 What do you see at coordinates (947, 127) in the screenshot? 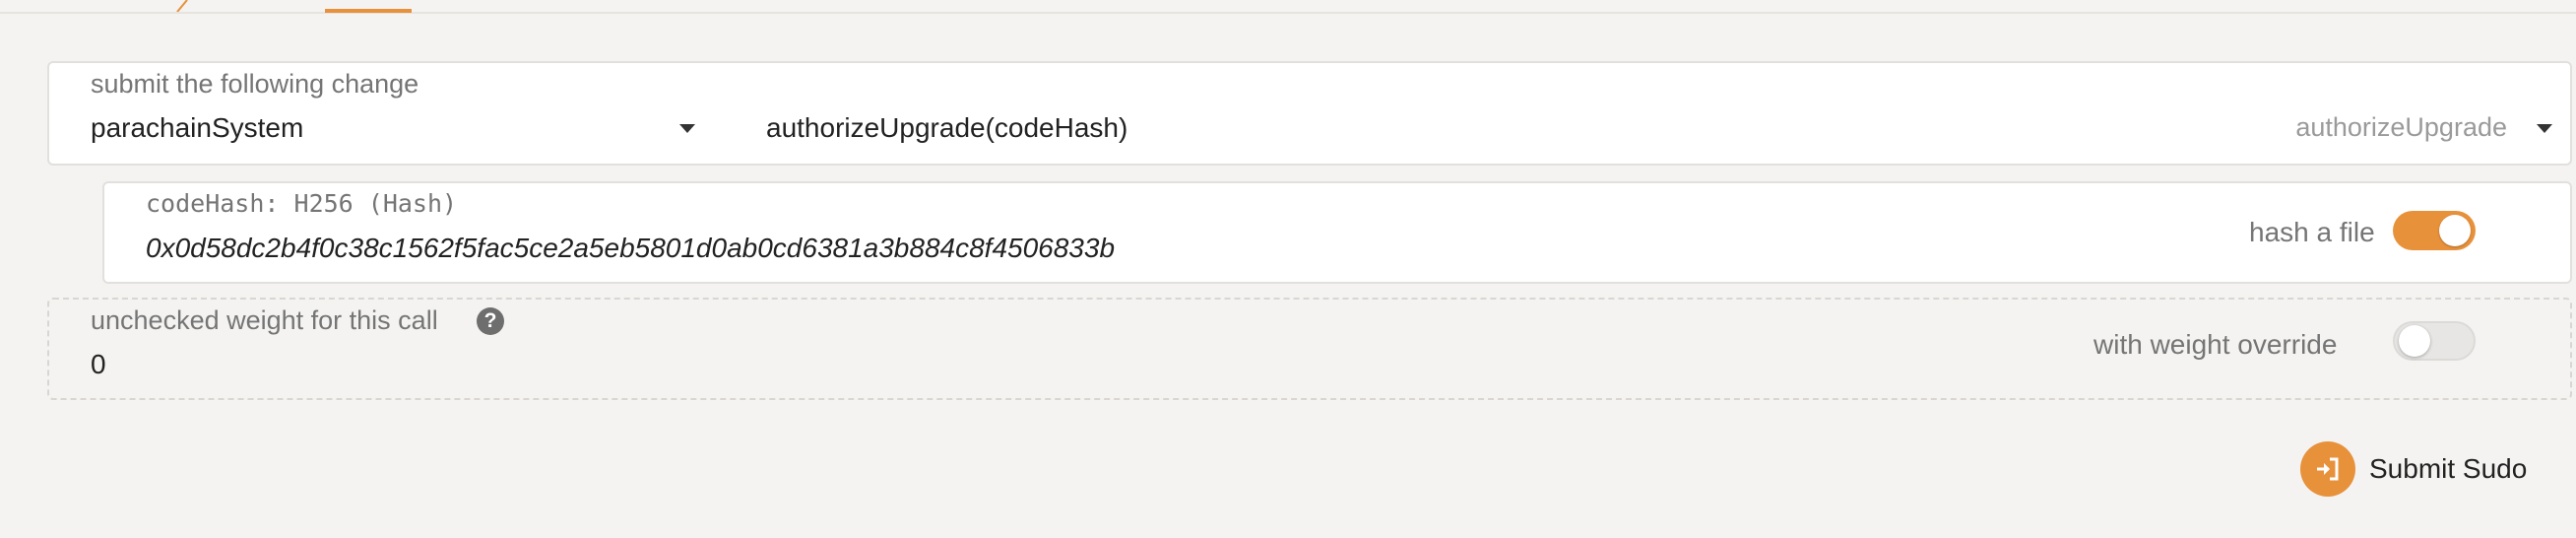
I see `method-signature: authorizeUpgrade(codeHash)` at bounding box center [947, 127].